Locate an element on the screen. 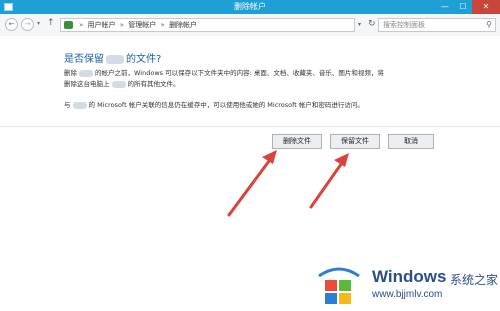 The height and width of the screenshot is (311, 500). watermark-url: www.bjjmlv.com is located at coordinates (407, 294).